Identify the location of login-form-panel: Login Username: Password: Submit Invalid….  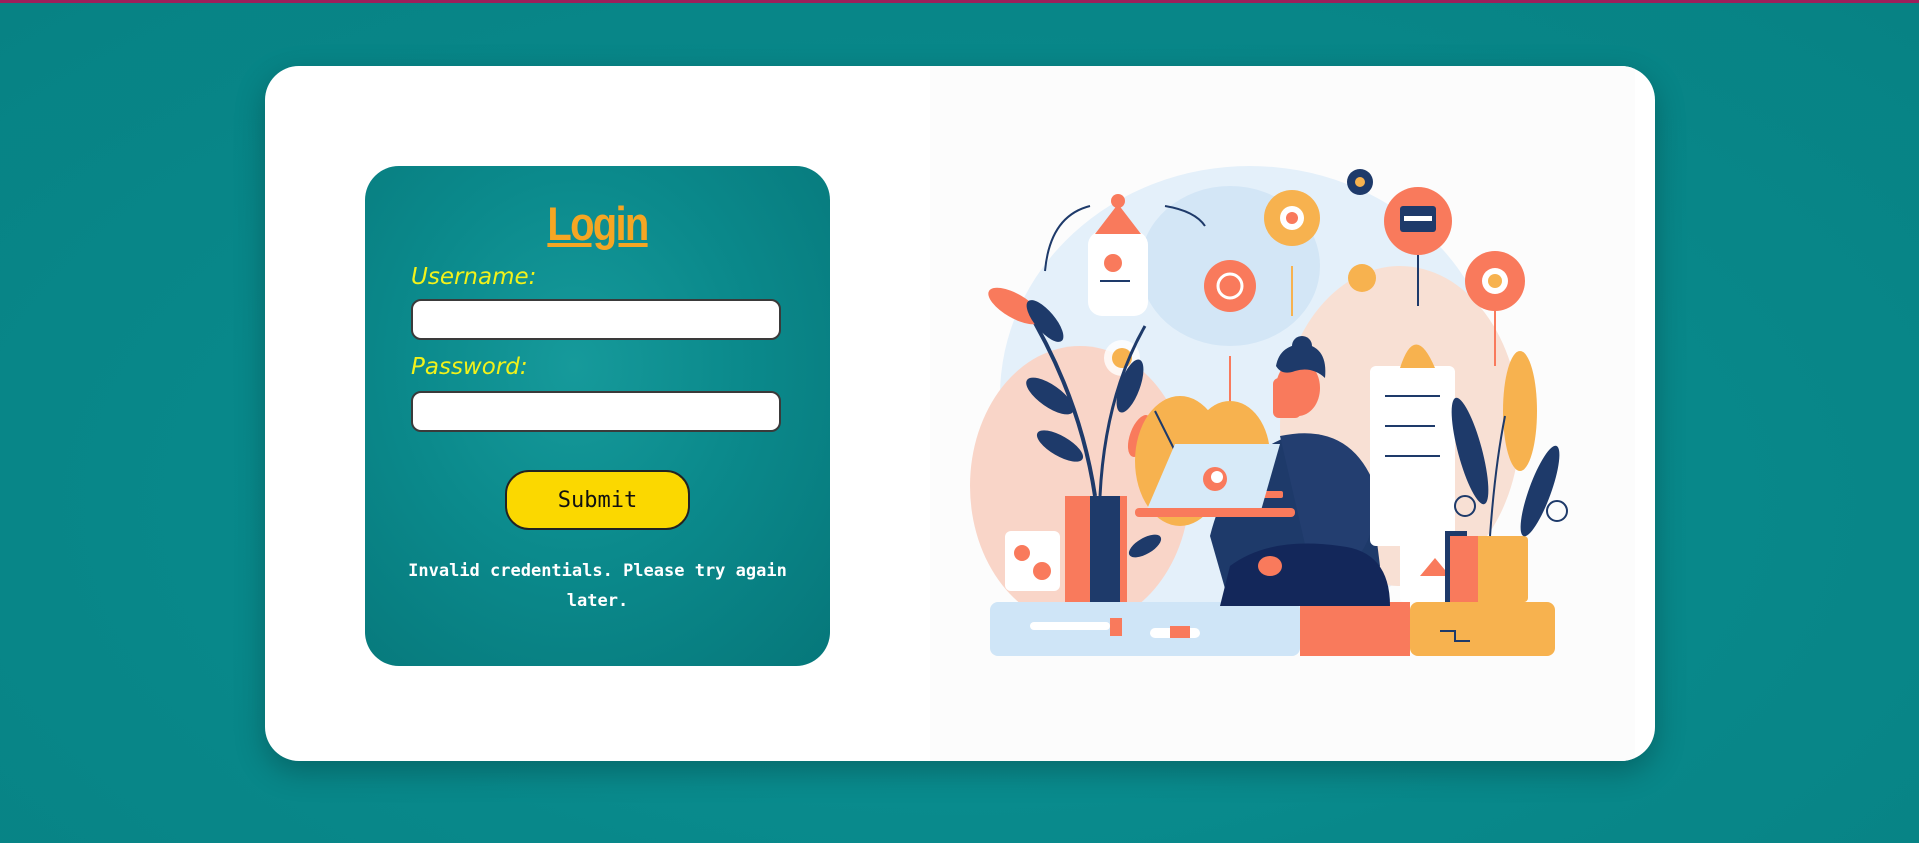
(597, 416).